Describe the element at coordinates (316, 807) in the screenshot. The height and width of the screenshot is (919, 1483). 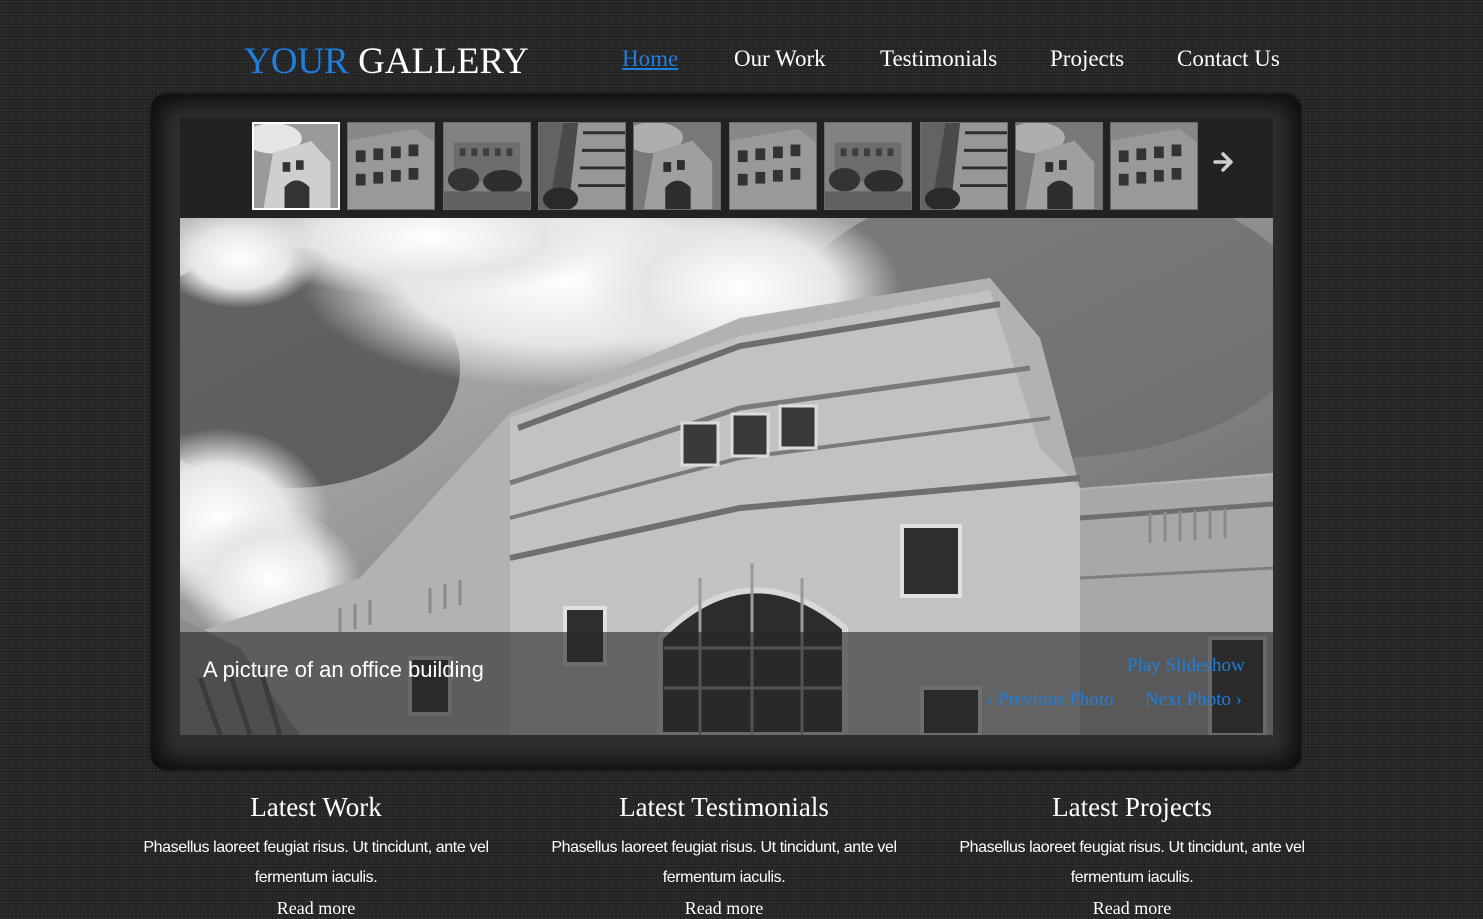
I see `latest-work-title: Latest Work` at that location.